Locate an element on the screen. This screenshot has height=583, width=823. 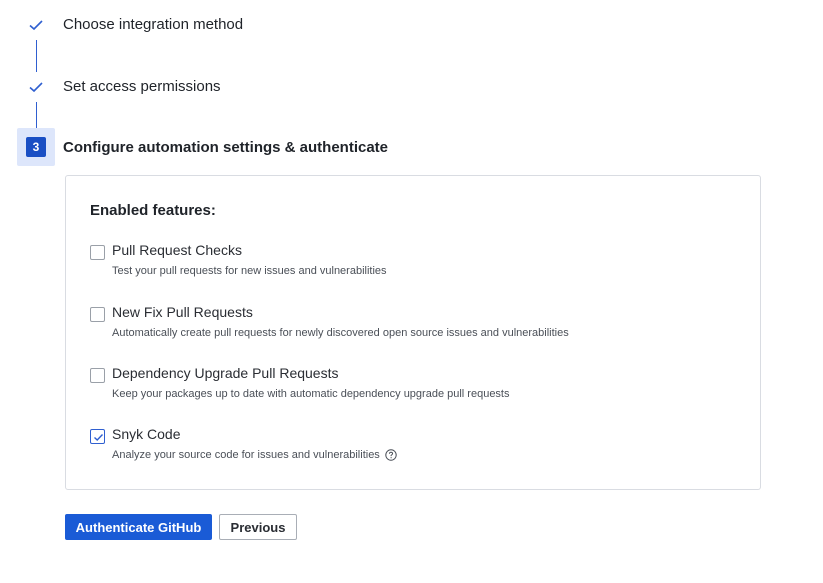
authenticate-github-button: Authenticate GitHub is located at coordinates (138, 527).